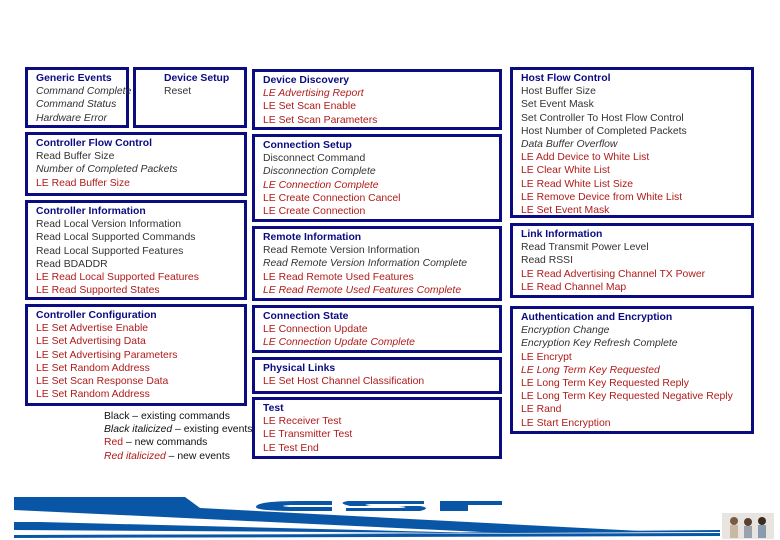  I want to click on list-item: Read Transmit Power Level, so click(585, 248).